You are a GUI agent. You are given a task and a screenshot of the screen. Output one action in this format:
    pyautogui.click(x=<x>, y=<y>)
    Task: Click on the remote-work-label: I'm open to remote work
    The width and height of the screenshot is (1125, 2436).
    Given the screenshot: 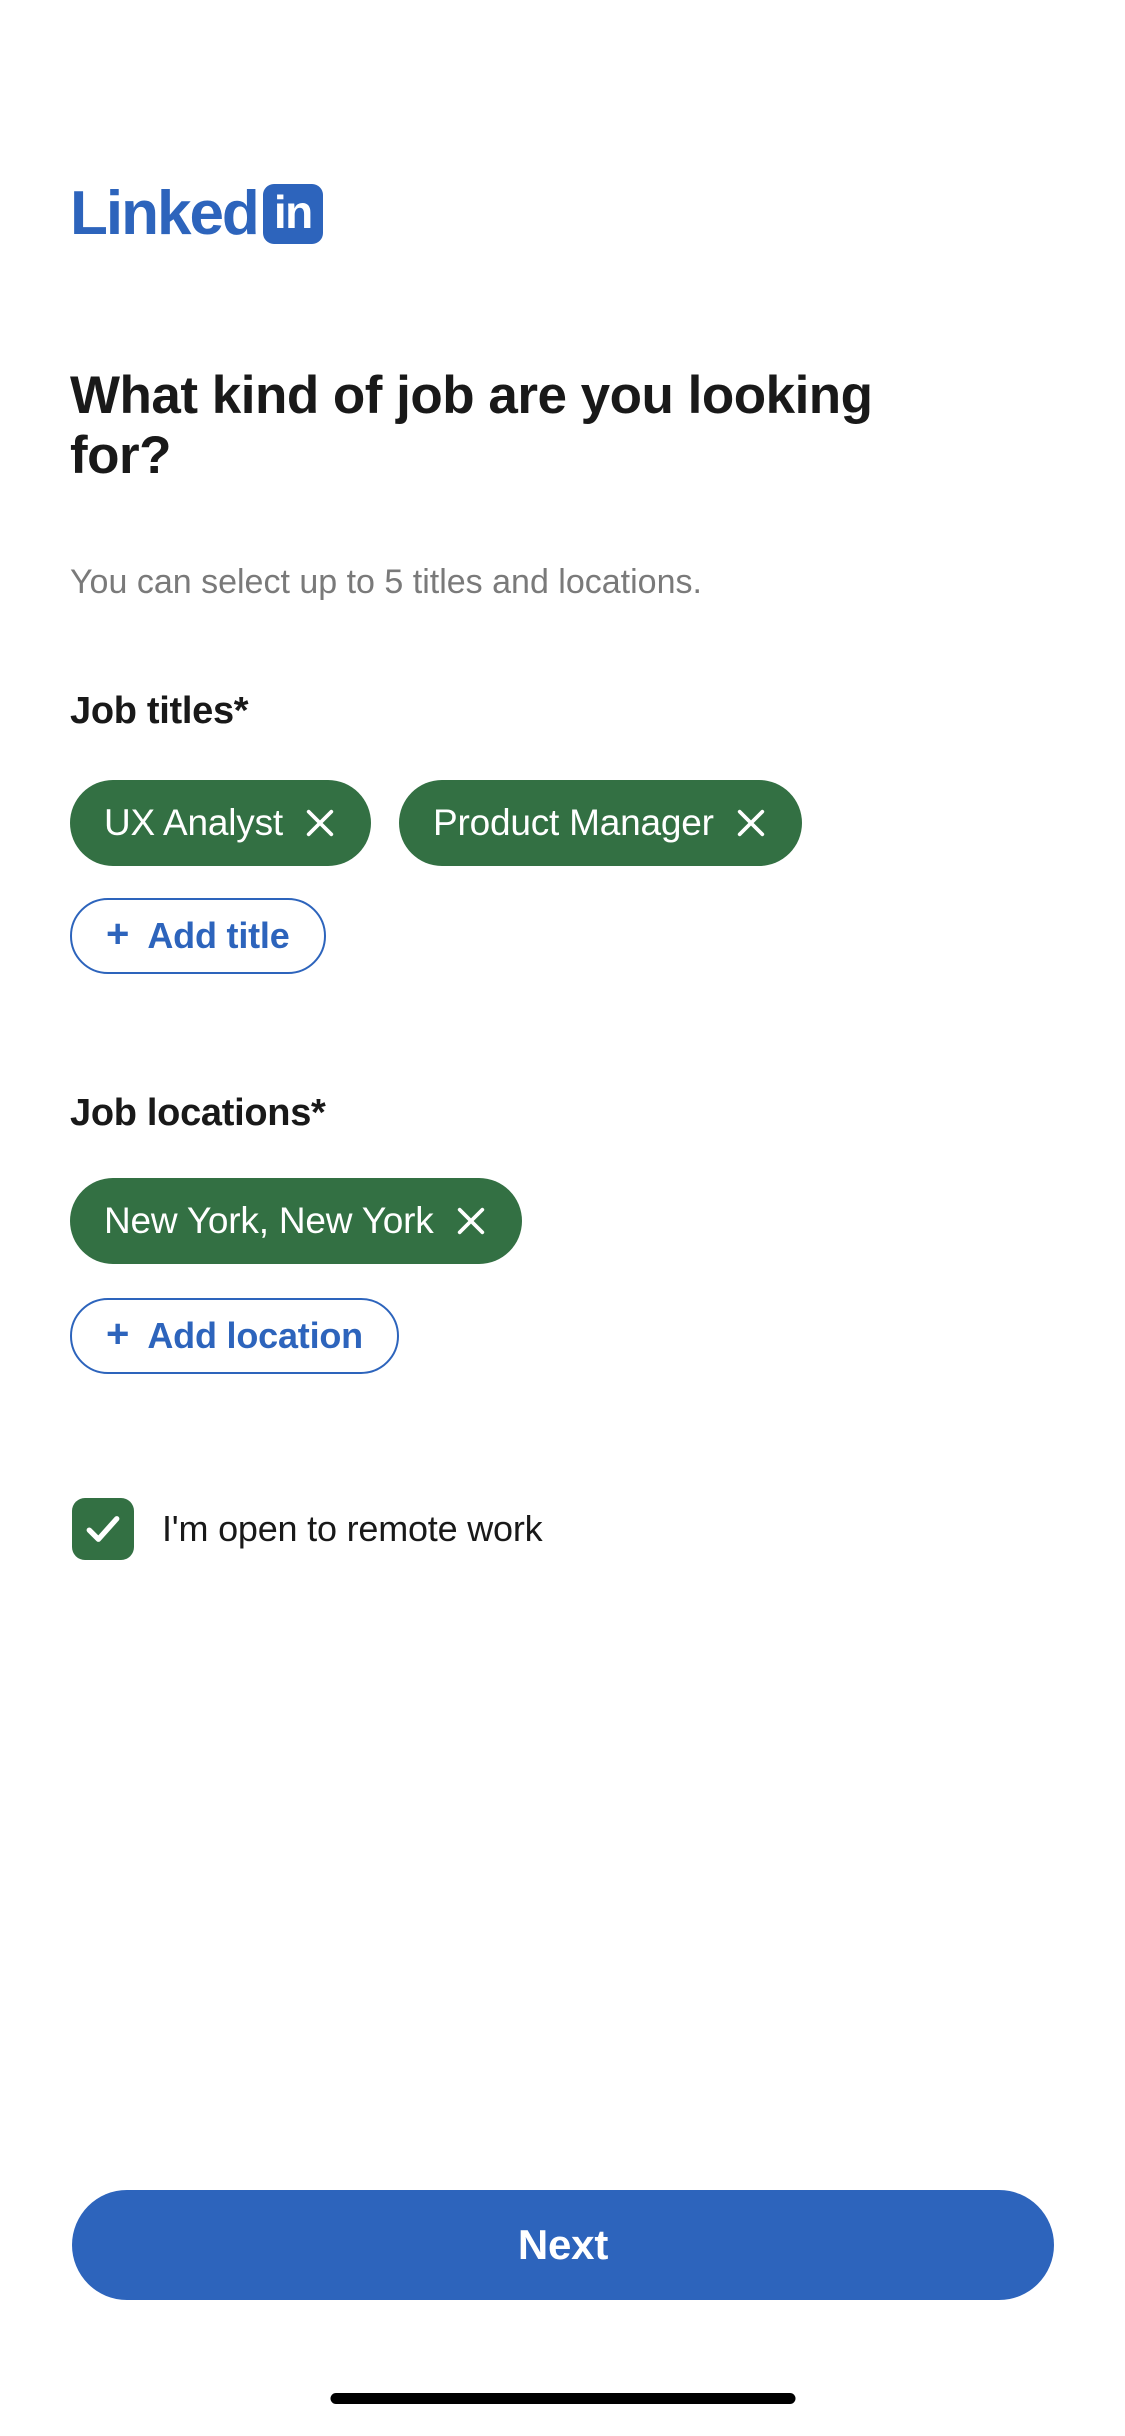 What is the action you would take?
    pyautogui.click(x=352, y=1528)
    